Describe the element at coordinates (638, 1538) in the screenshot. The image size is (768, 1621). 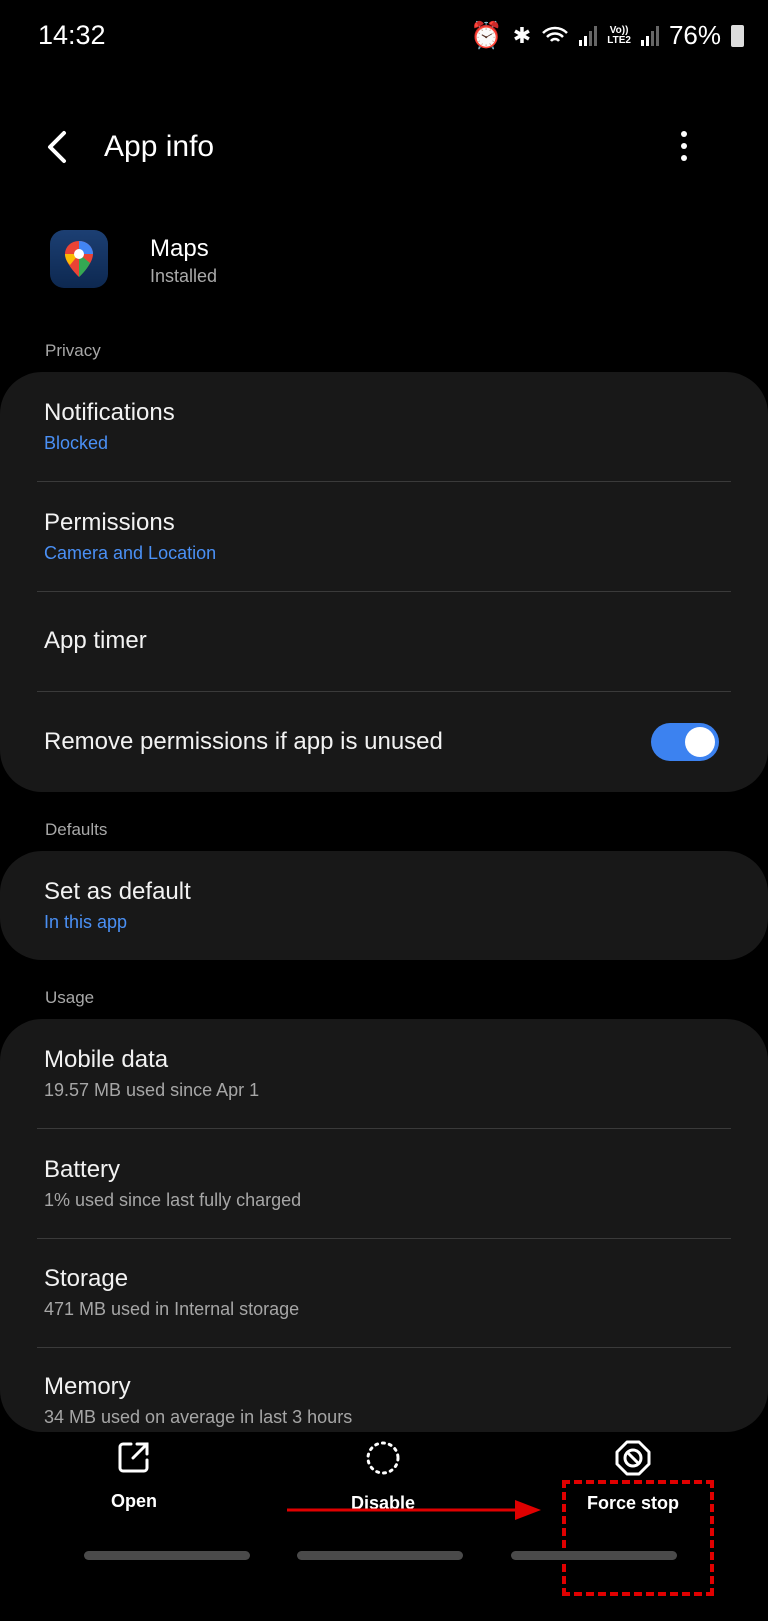
I see `annotation-highlight-box` at that location.